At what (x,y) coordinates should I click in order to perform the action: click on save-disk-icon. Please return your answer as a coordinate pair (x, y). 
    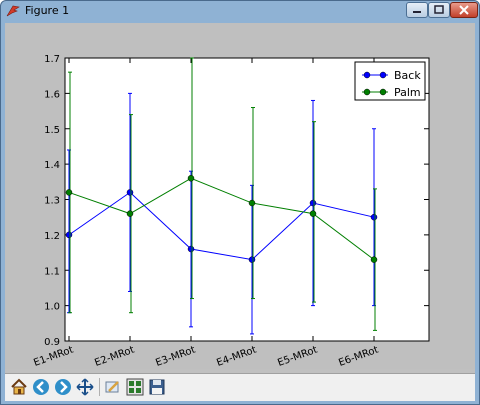
    Looking at the image, I should click on (157, 387).